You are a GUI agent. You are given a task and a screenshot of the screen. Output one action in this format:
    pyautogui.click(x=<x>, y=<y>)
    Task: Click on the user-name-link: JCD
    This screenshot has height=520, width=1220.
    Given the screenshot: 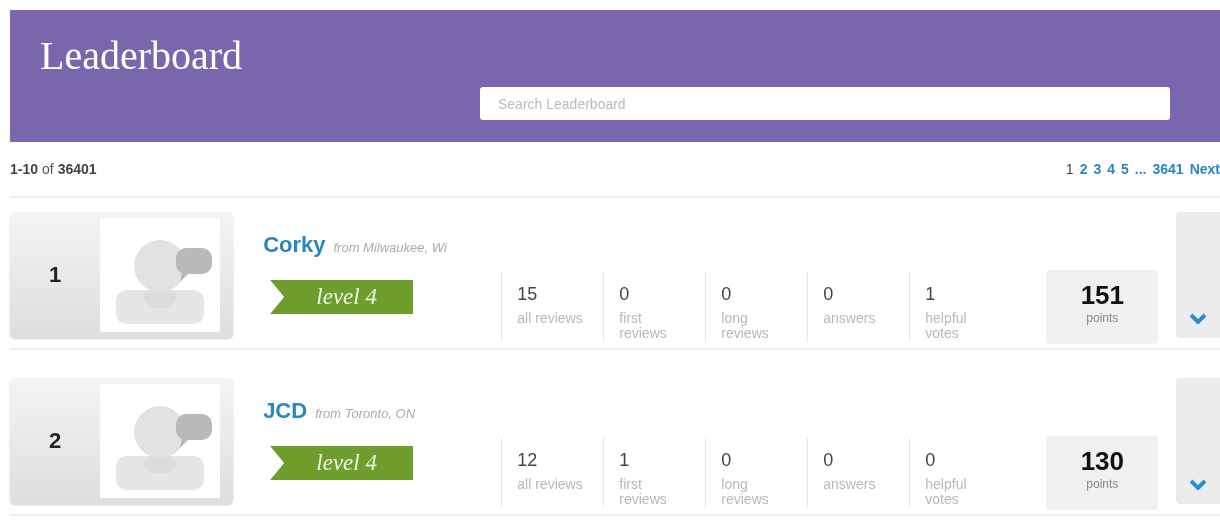 What is the action you would take?
    pyautogui.click(x=285, y=411)
    